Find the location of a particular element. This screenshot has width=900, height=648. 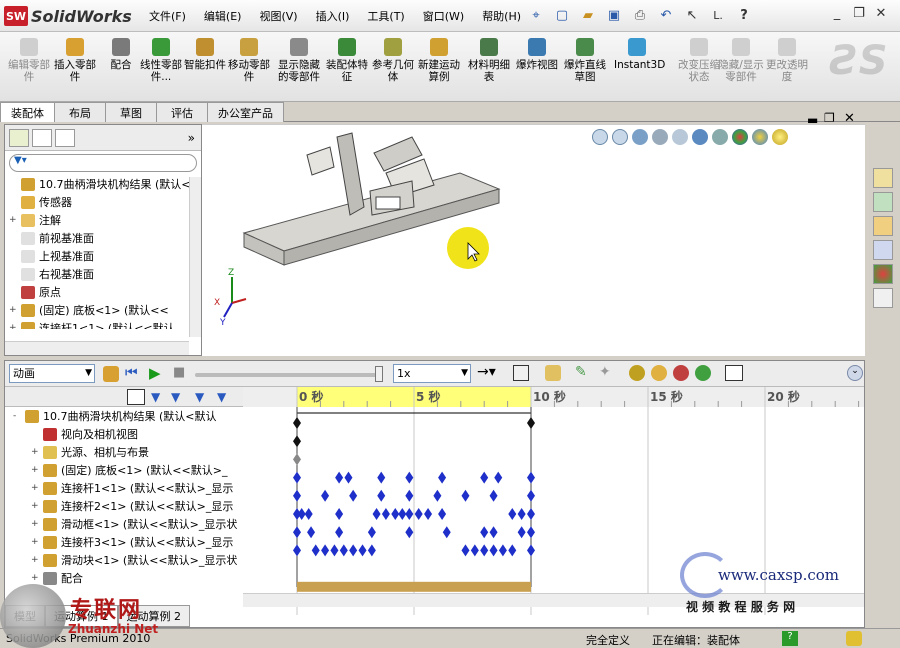

custom-properties-icon is located at coordinates (883, 298).